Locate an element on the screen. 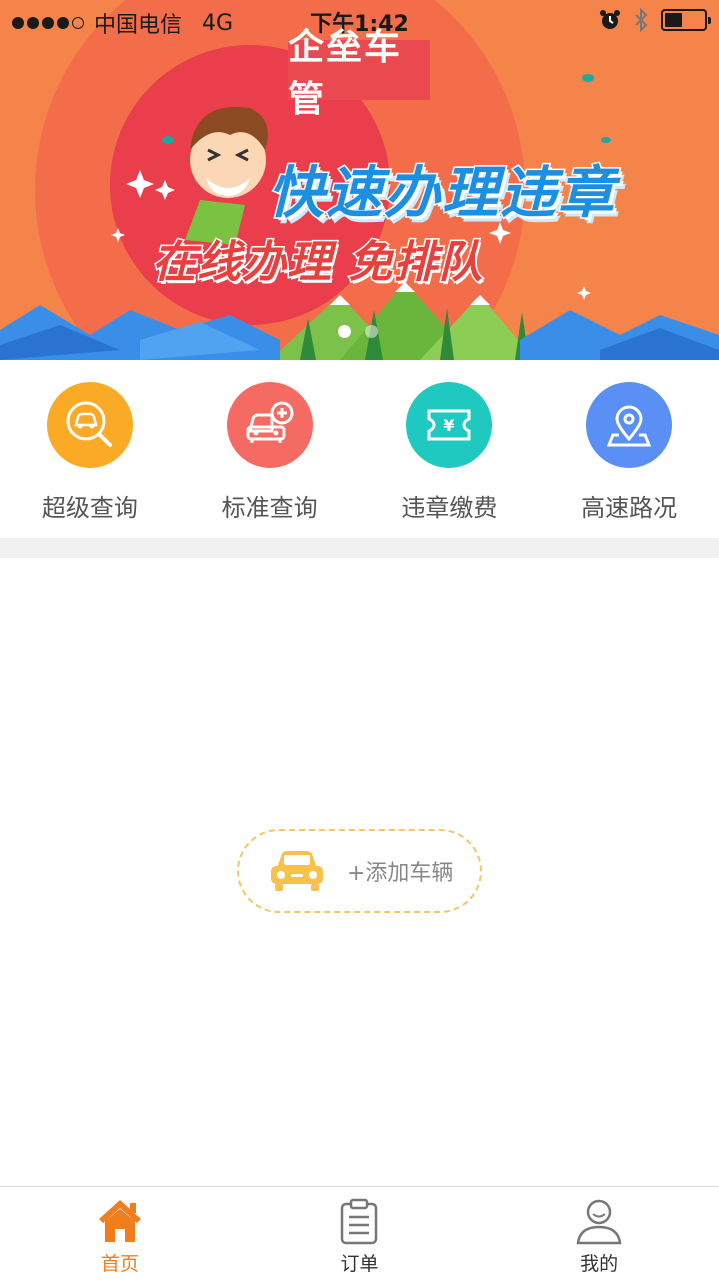 The image size is (719, 1280). tab-label: 首页 is located at coordinates (119, 1264).